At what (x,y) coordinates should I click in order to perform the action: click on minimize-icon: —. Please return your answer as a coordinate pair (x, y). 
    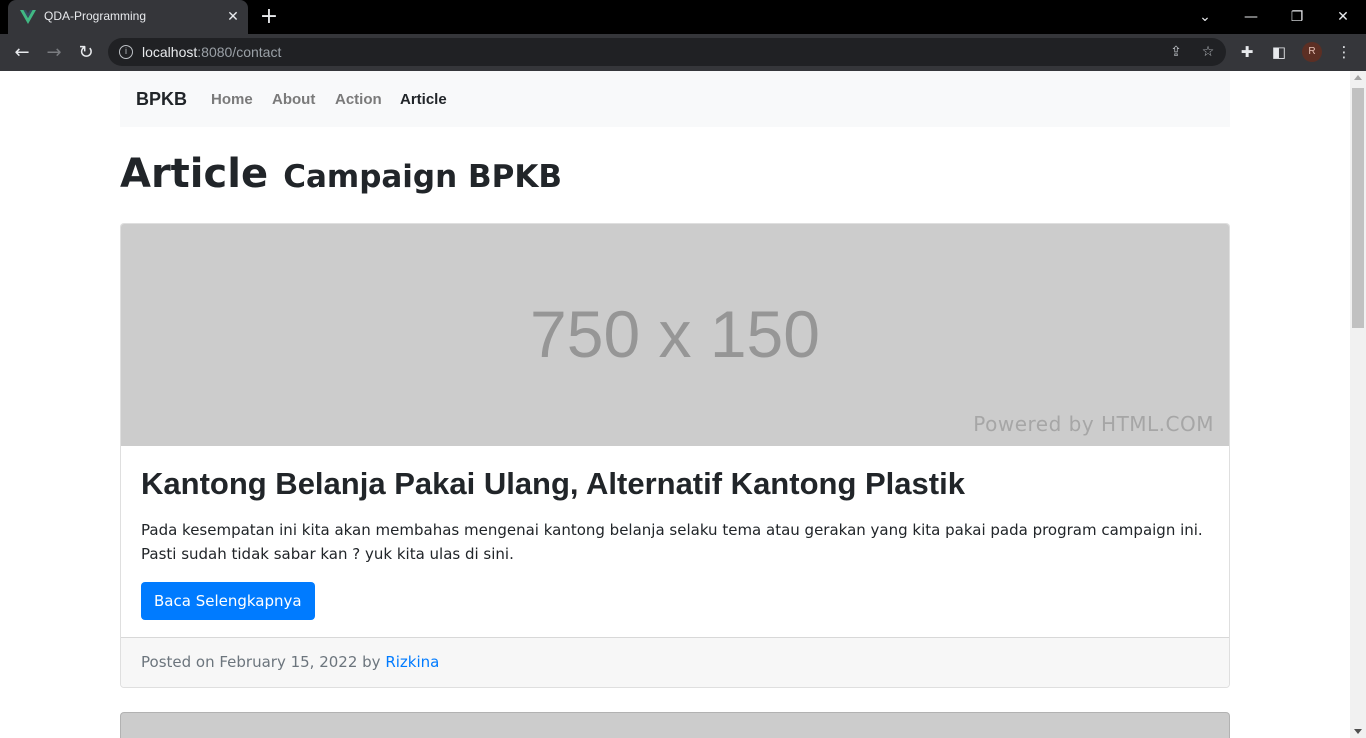
    Looking at the image, I should click on (1251, 17).